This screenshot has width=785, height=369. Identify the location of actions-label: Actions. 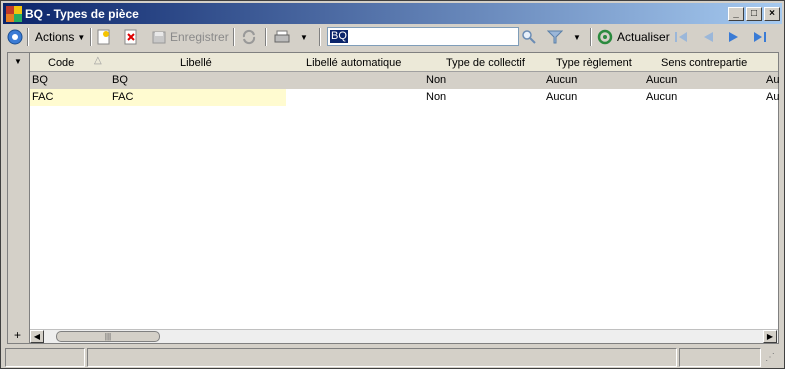
(55, 37).